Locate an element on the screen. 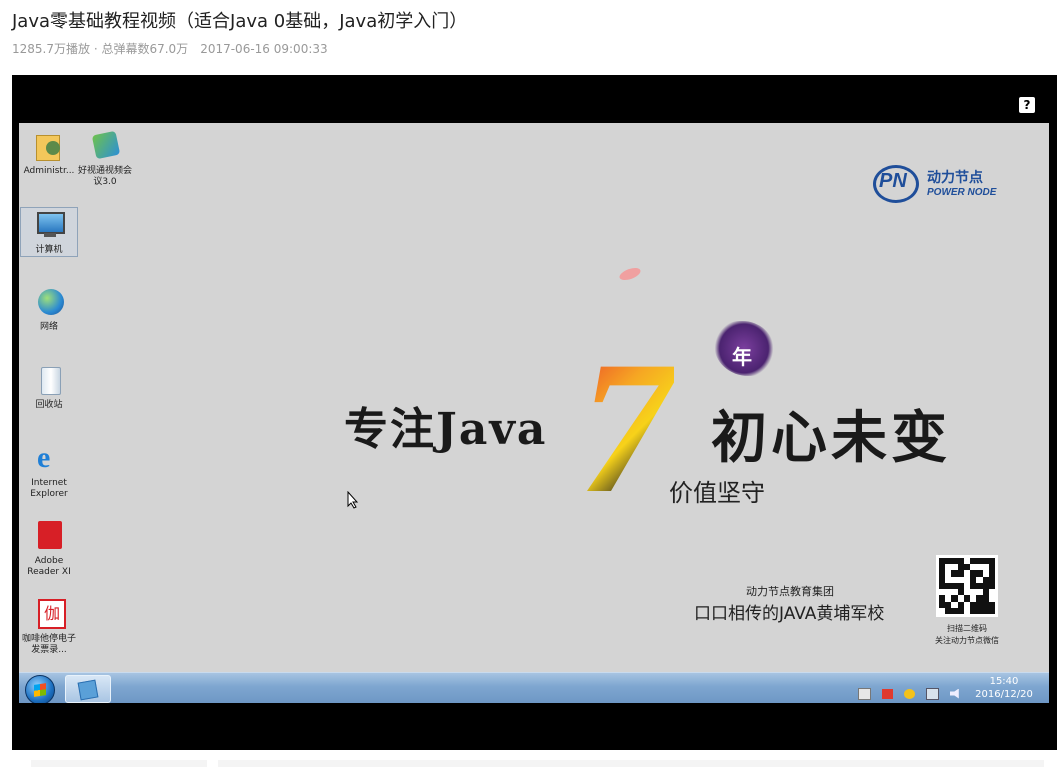  flag-icon is located at coordinates (887, 693).